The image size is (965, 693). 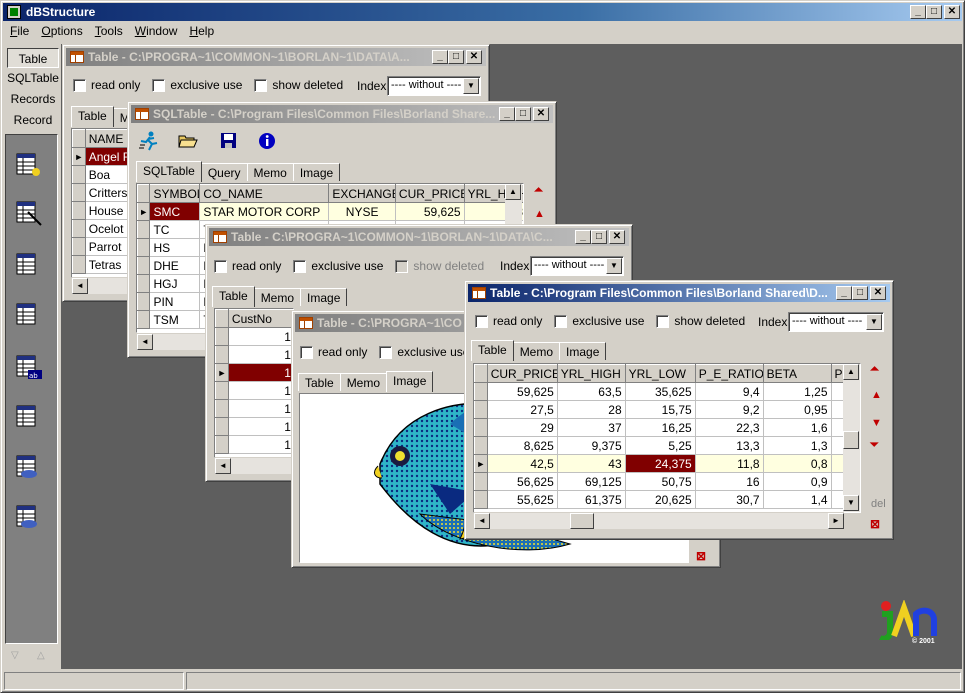 I want to click on win5-close-button: ✕, so click(x=878, y=293).